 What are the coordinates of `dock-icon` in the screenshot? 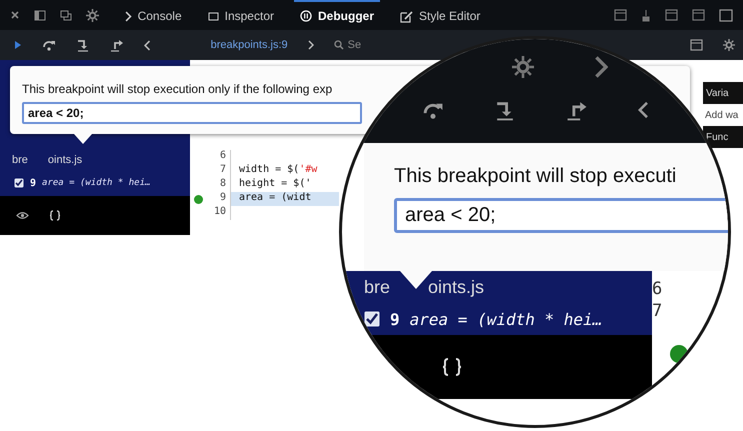 It's located at (40, 15).